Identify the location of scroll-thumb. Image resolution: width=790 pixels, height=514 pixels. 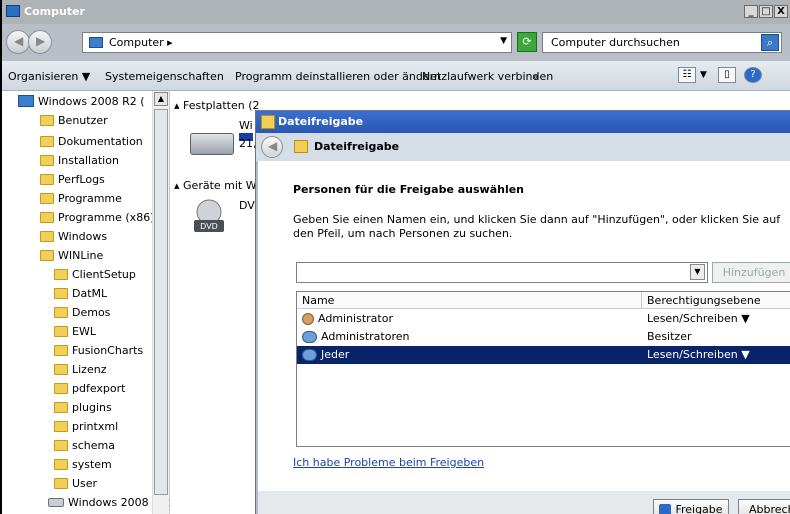
(161, 302).